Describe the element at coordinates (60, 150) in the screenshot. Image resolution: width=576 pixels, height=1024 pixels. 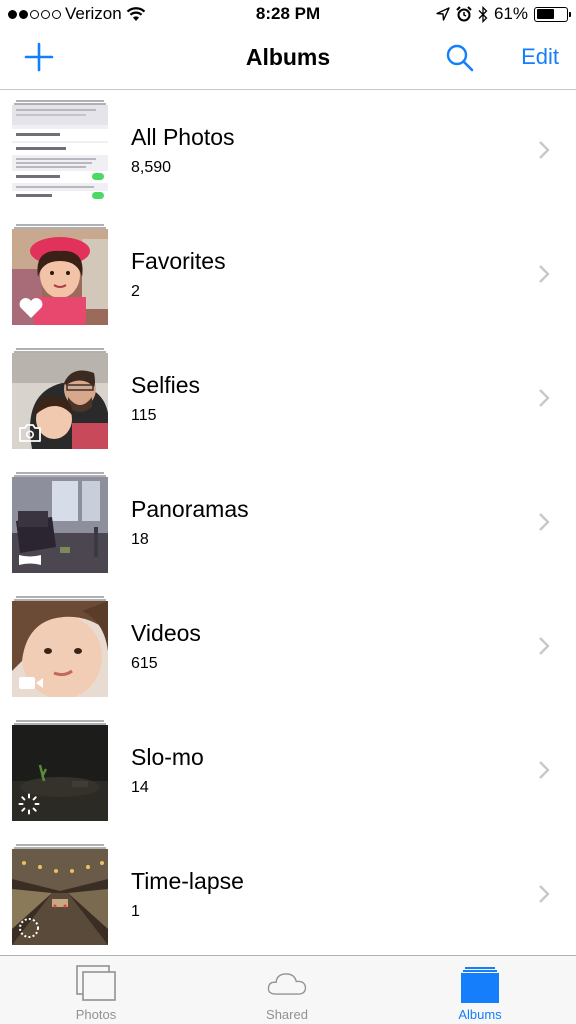
I see `album-thumbnail-all-photos` at that location.